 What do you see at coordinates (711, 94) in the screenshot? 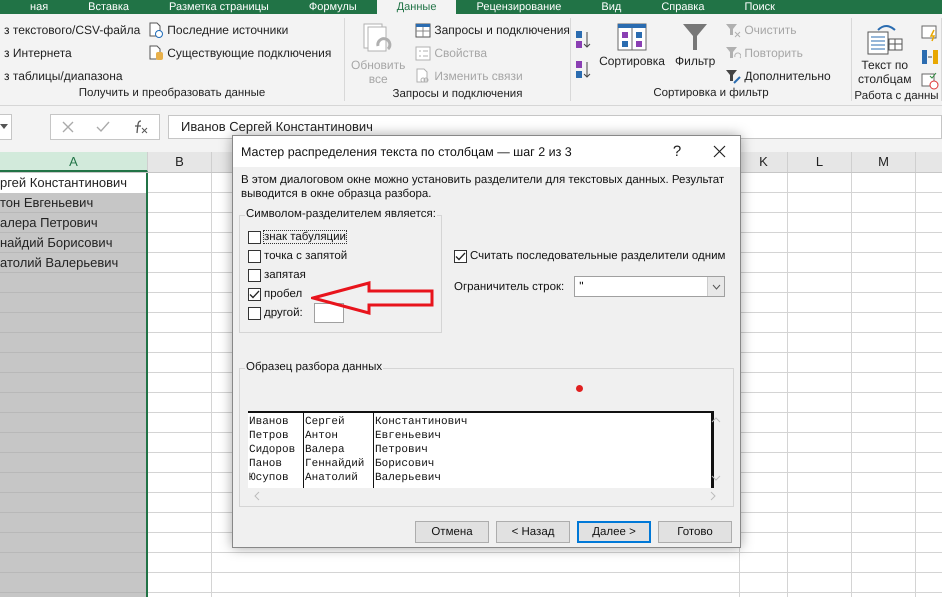
I see `group-label: Сортировка и фильтр` at bounding box center [711, 94].